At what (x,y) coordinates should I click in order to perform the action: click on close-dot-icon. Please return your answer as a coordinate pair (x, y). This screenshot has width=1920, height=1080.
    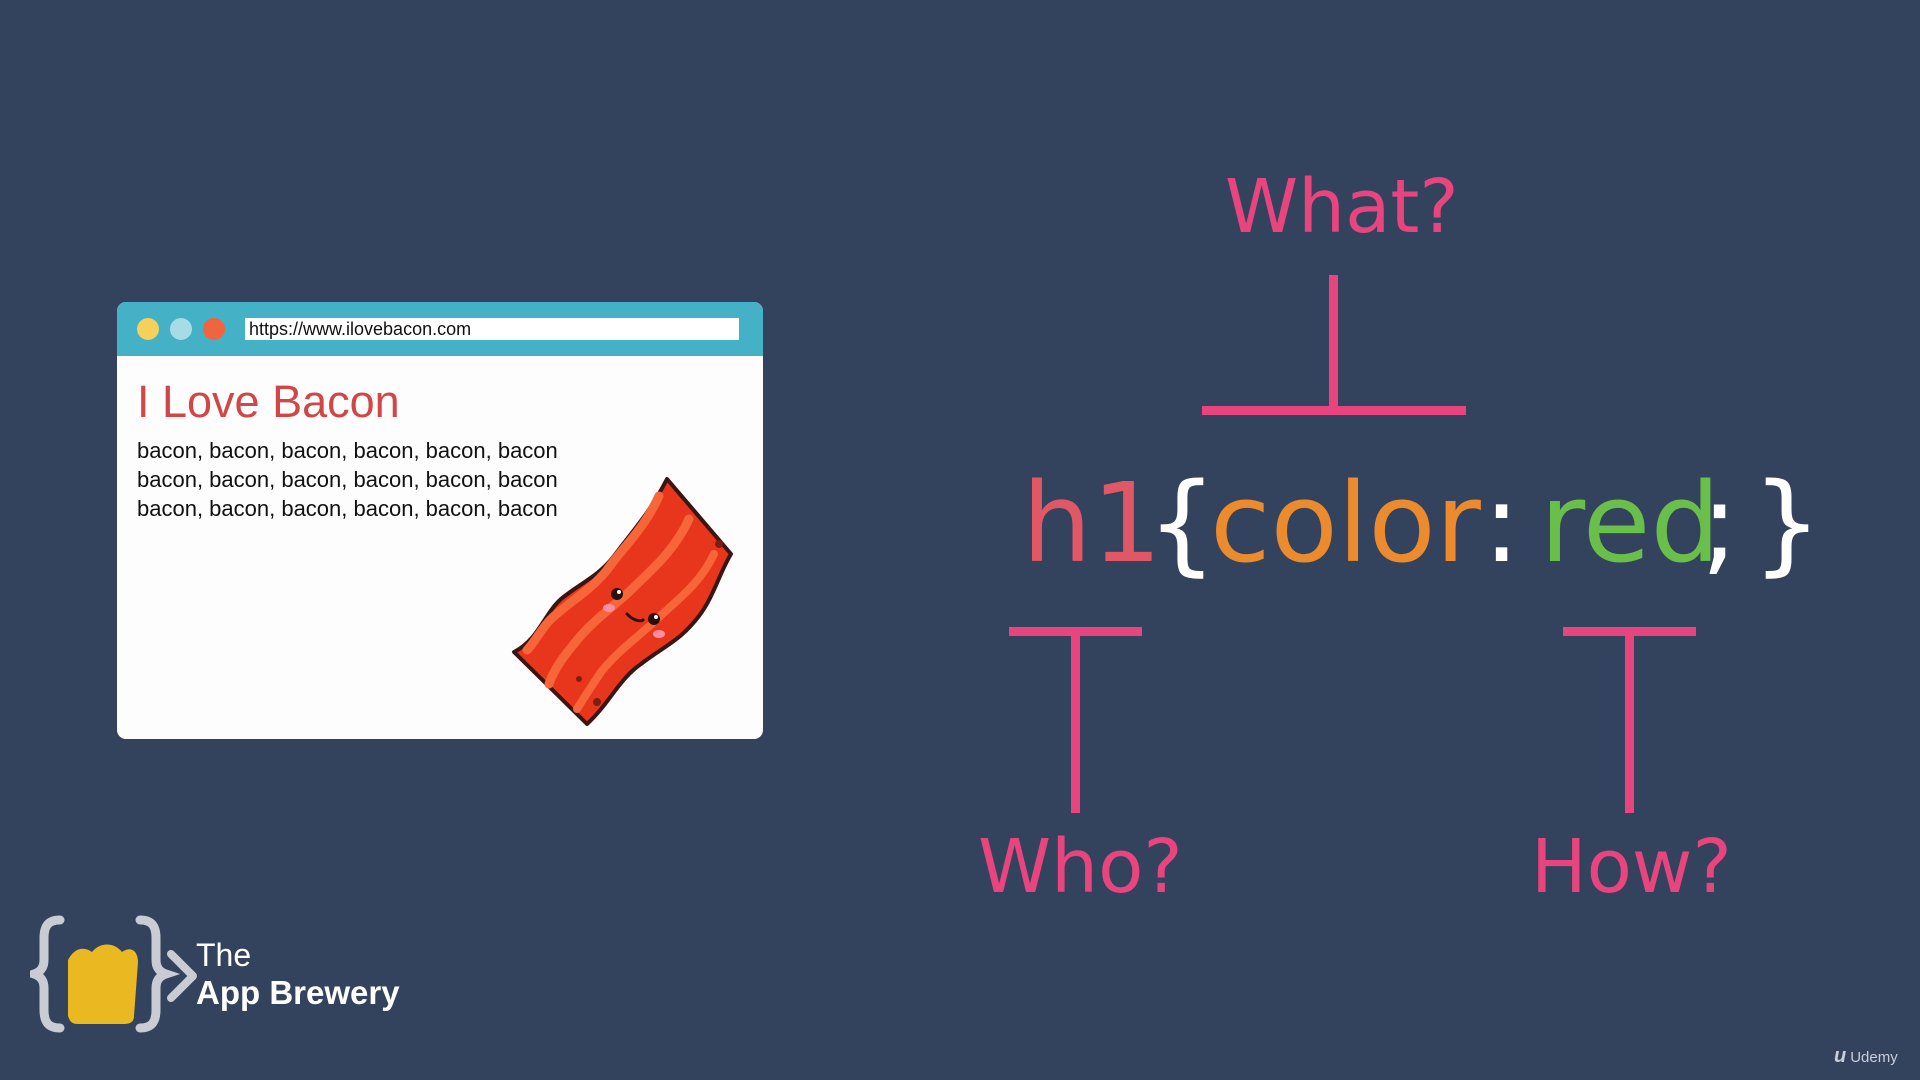
    Looking at the image, I should click on (214, 329).